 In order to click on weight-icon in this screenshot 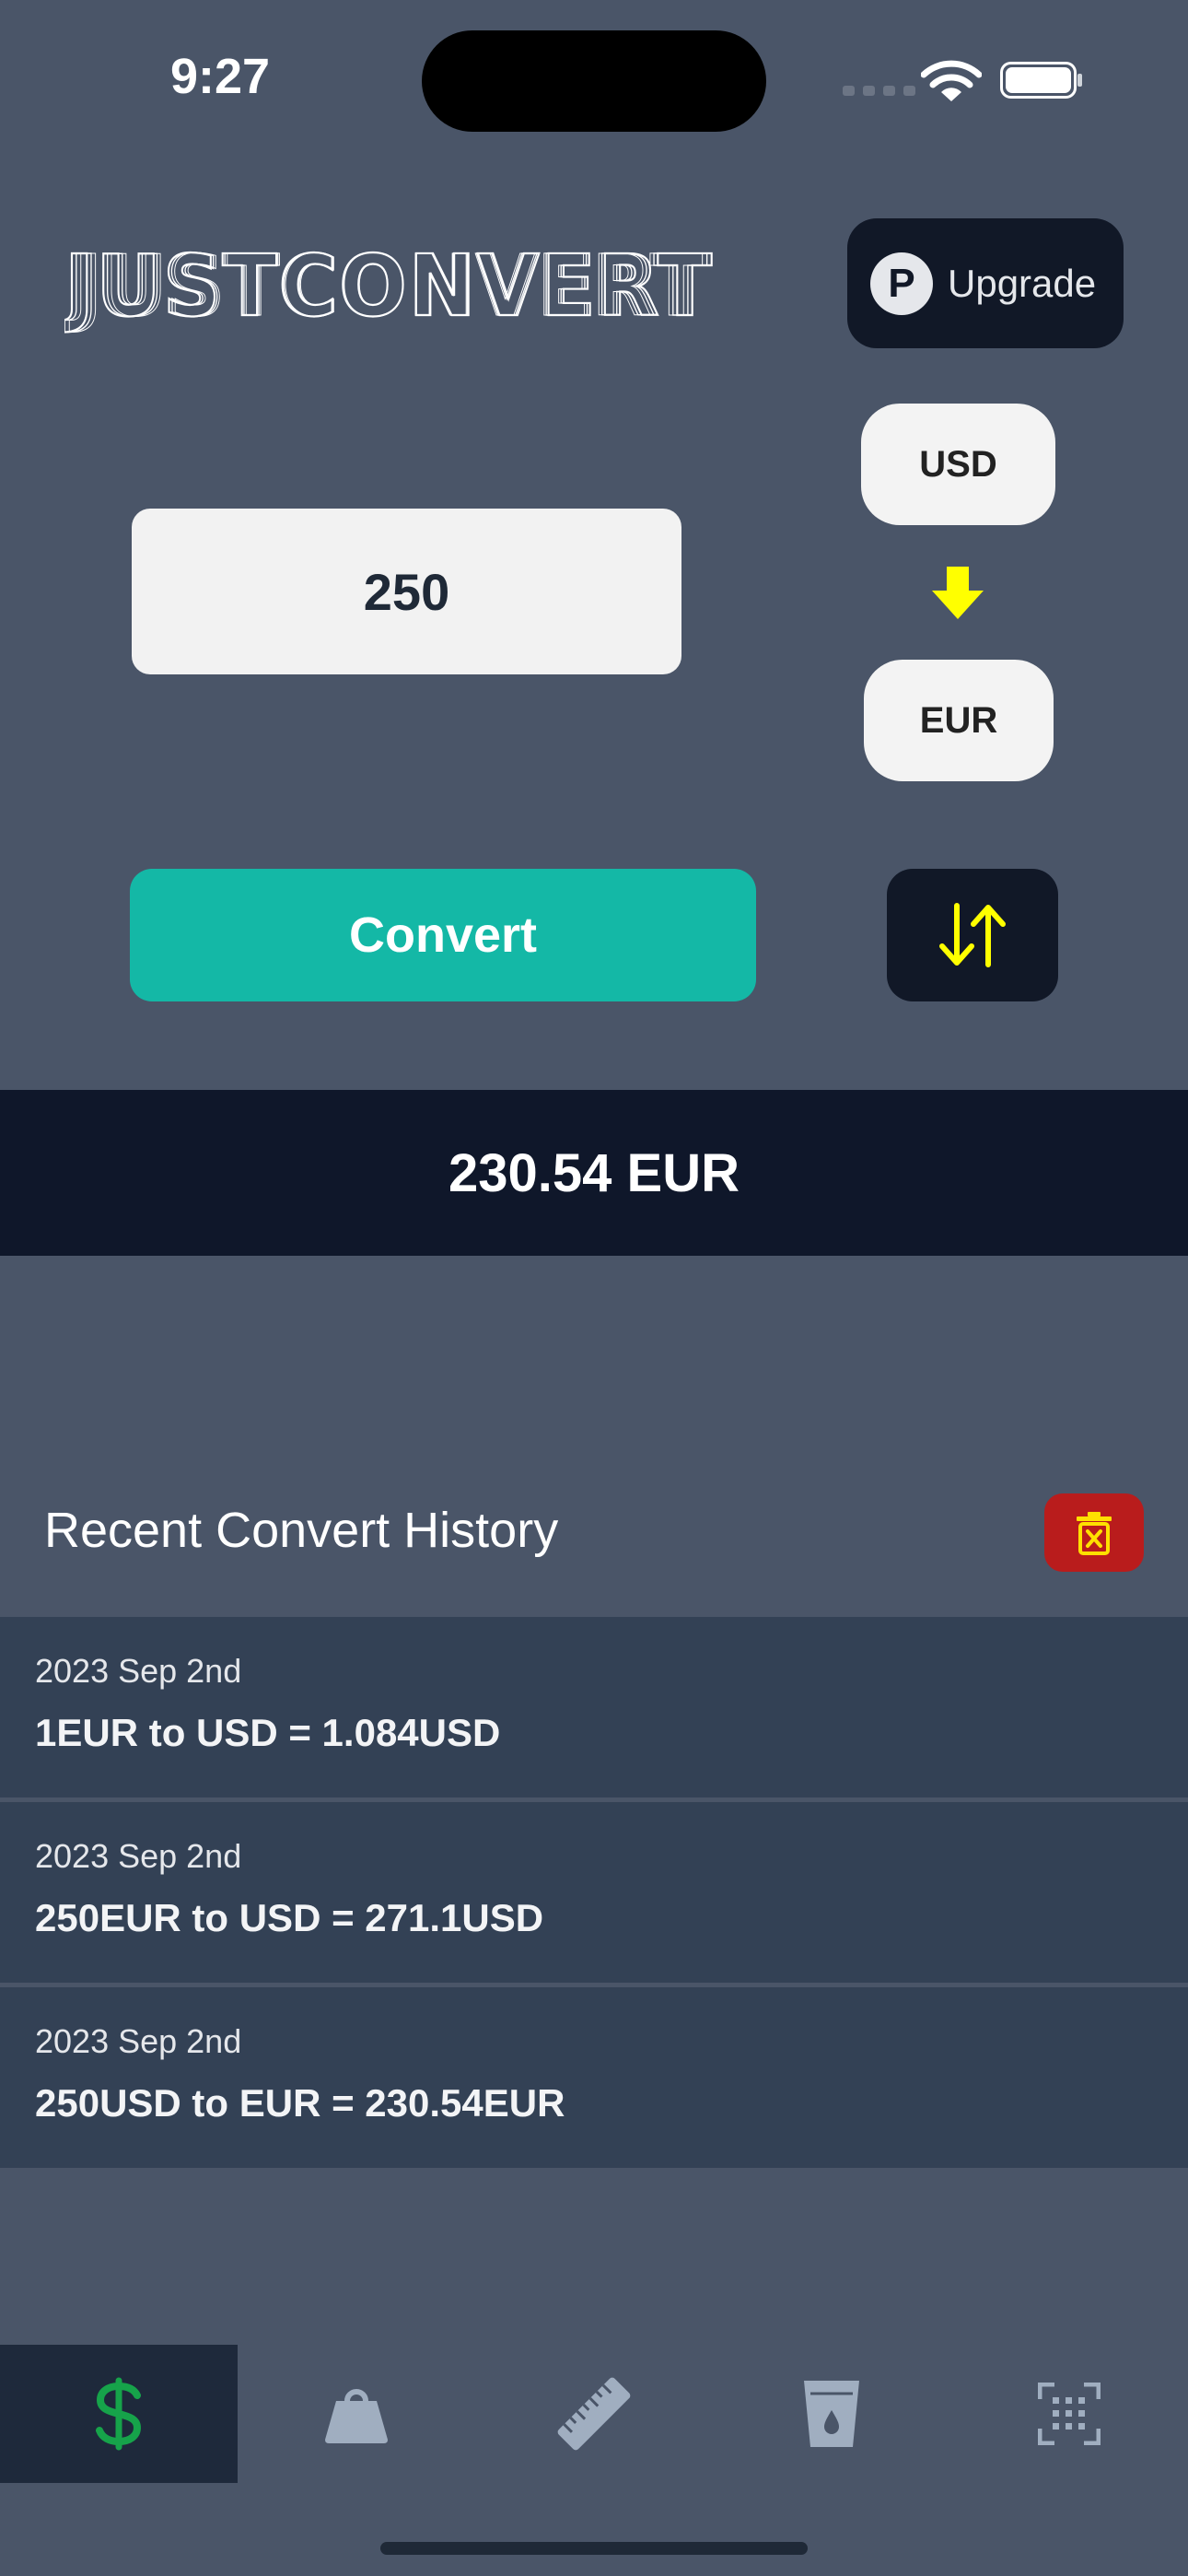, I will do `click(356, 2416)`.